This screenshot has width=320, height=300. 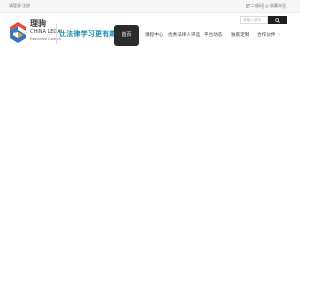 What do you see at coordinates (126, 35) in the screenshot?
I see `nav-item-home: 首页` at bounding box center [126, 35].